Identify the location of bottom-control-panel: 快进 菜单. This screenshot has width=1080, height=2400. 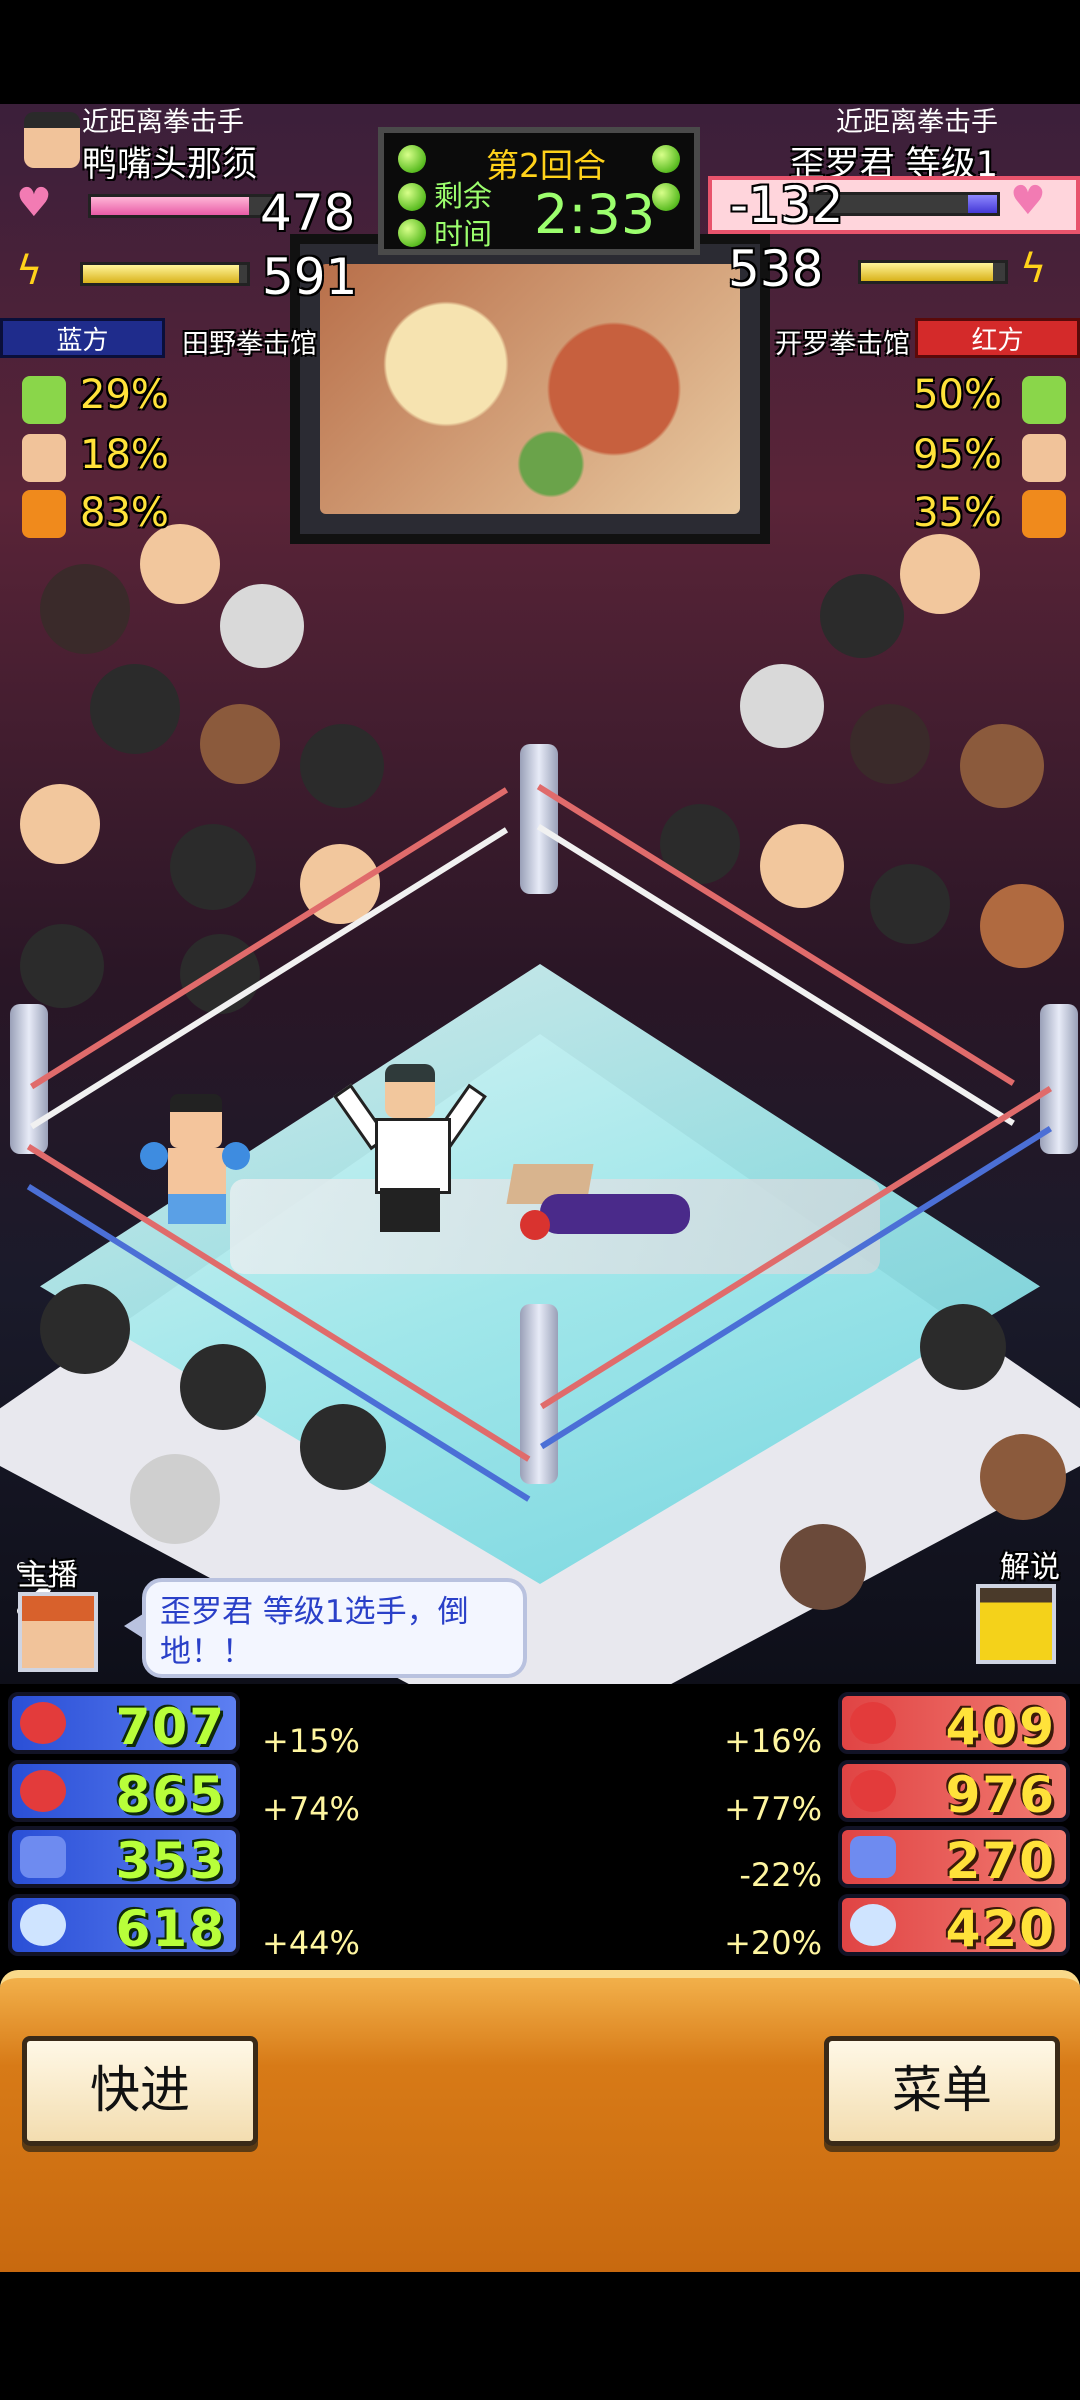
(540, 2121).